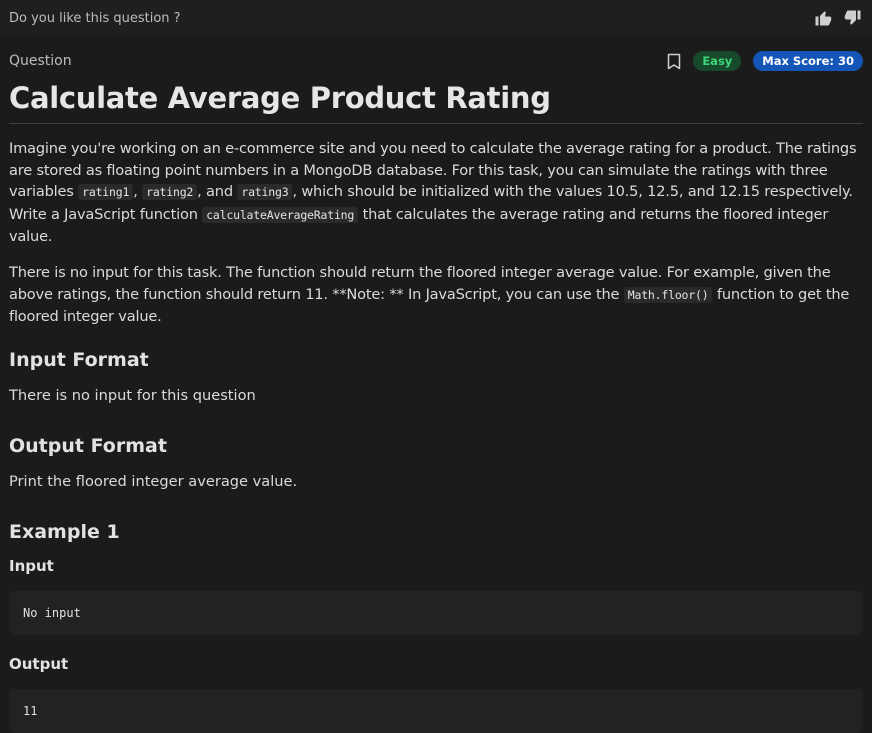 The width and height of the screenshot is (872, 733). Describe the element at coordinates (95, 18) in the screenshot. I see `feedback-prompt: Do you like this question ?` at that location.